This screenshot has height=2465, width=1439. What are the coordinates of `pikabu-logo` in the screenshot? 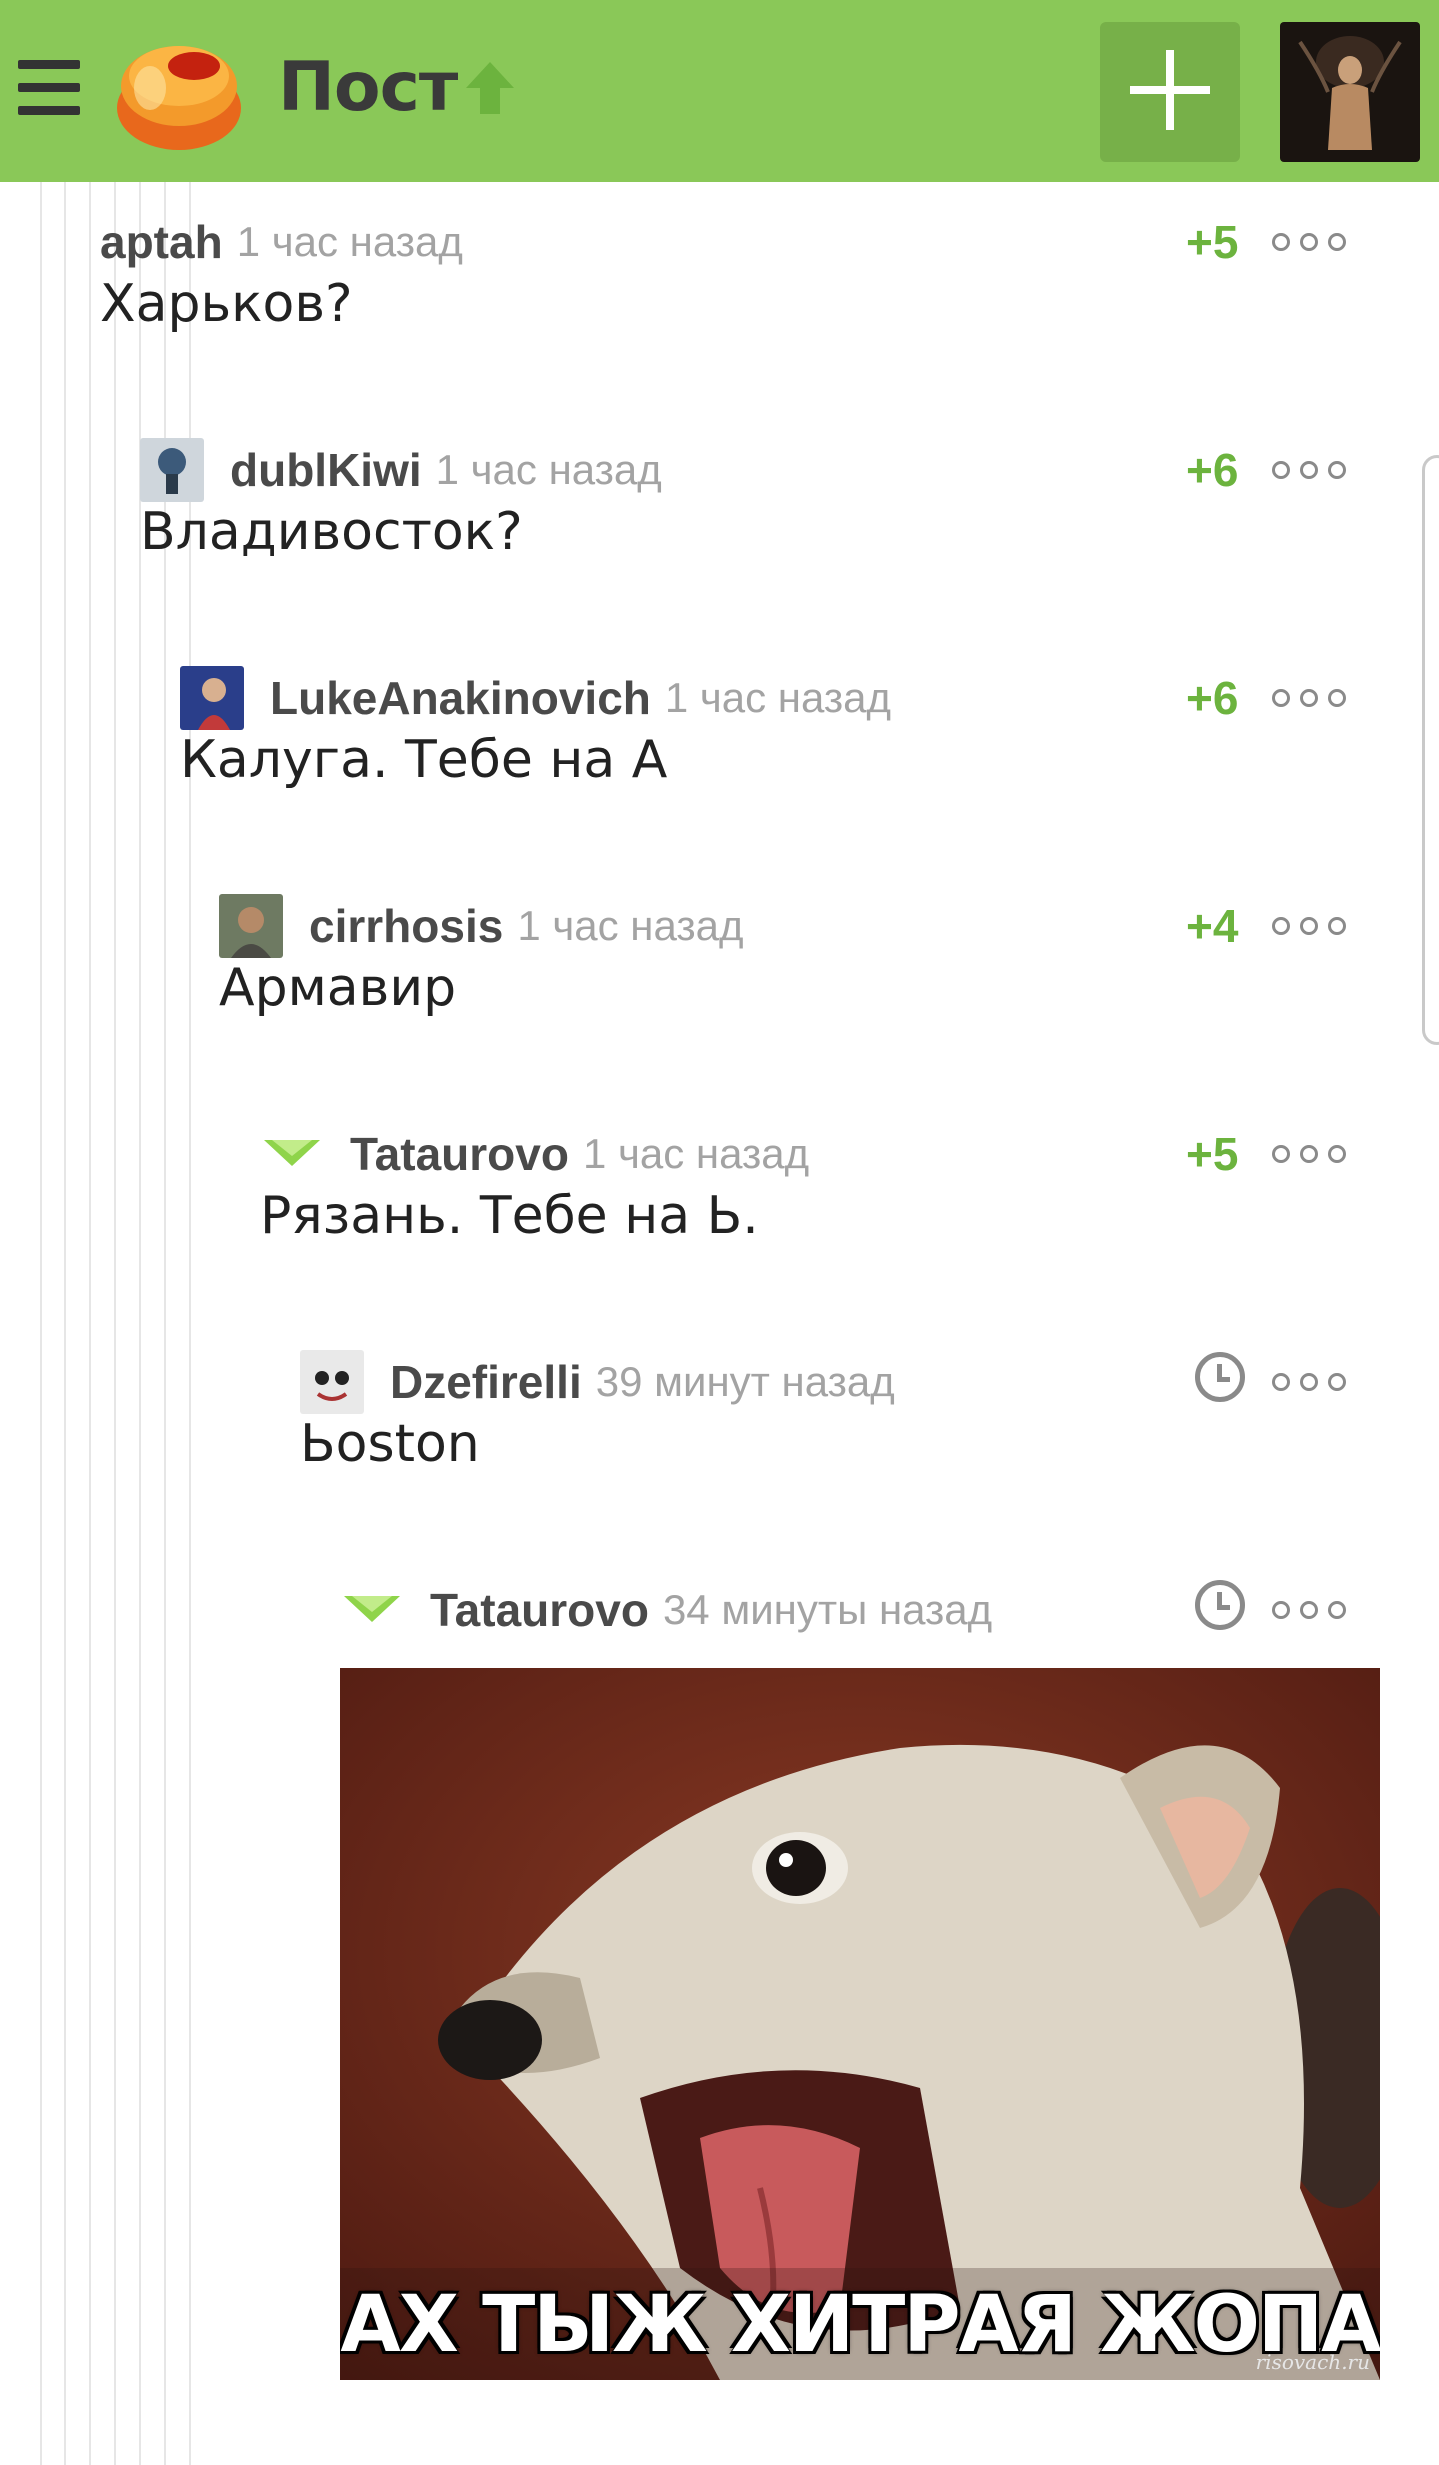 It's located at (179, 92).